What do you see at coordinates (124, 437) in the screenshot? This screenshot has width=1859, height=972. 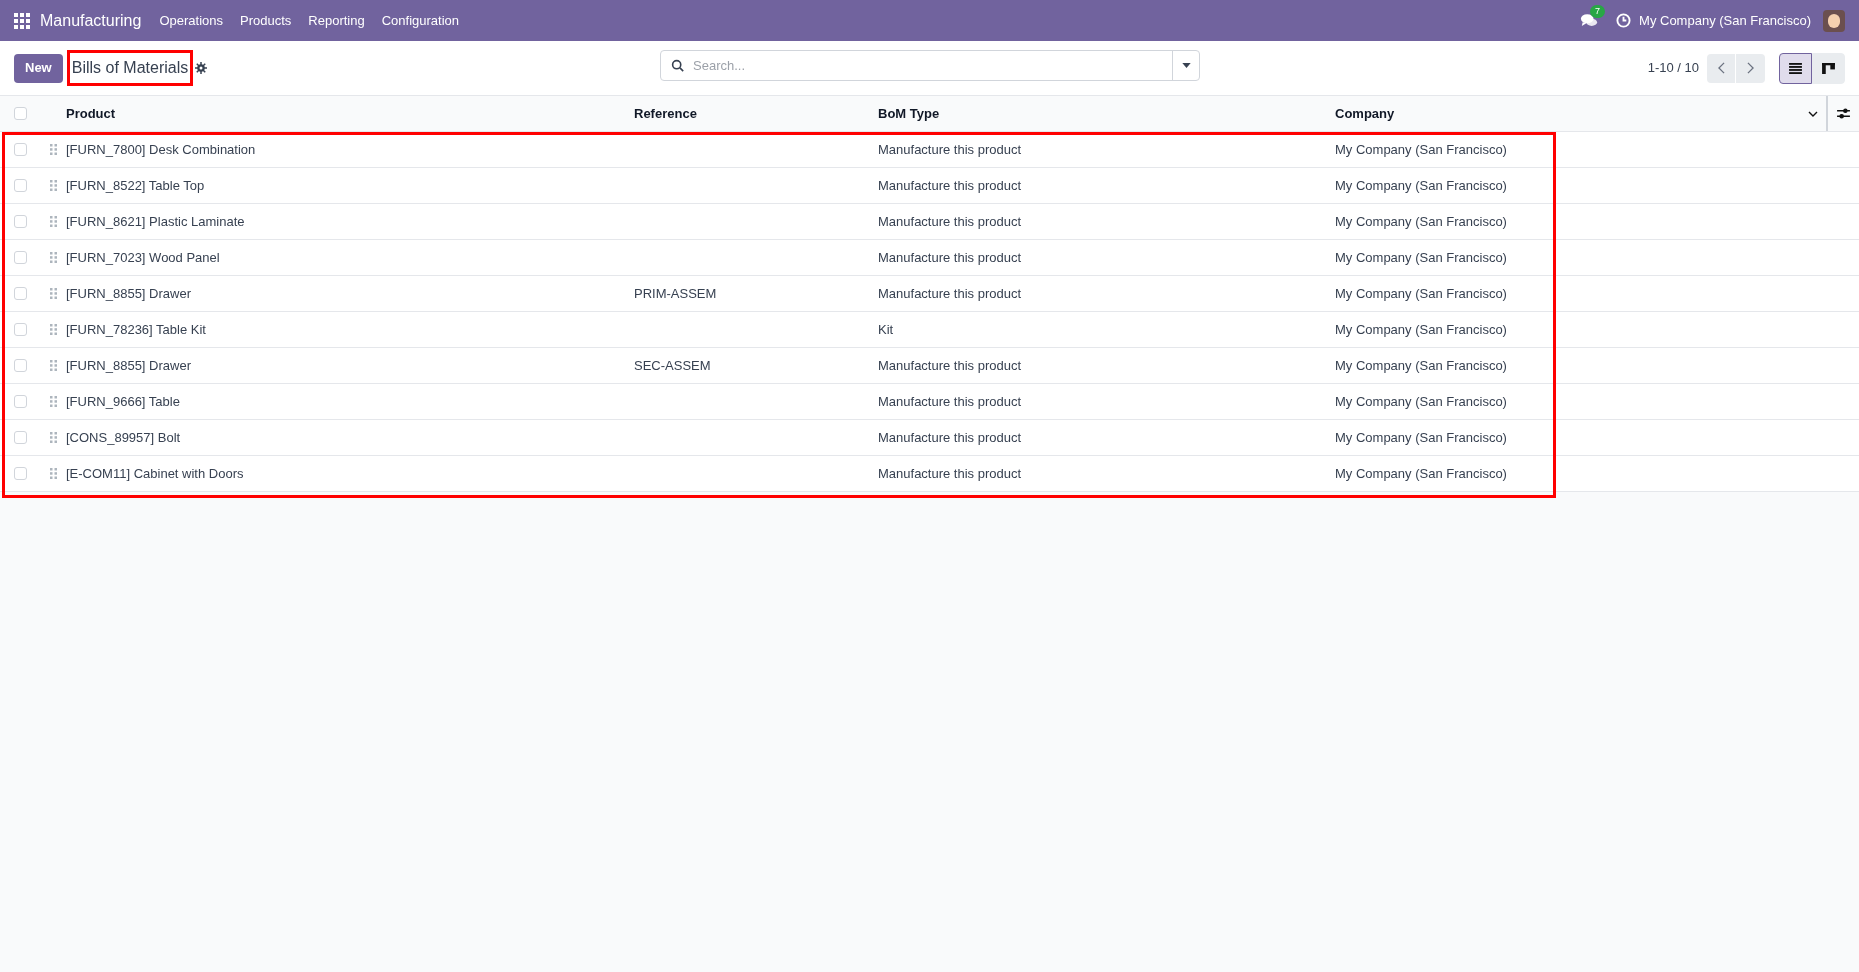 I see `table-cell-text: [CONS_89957] Bolt` at bounding box center [124, 437].